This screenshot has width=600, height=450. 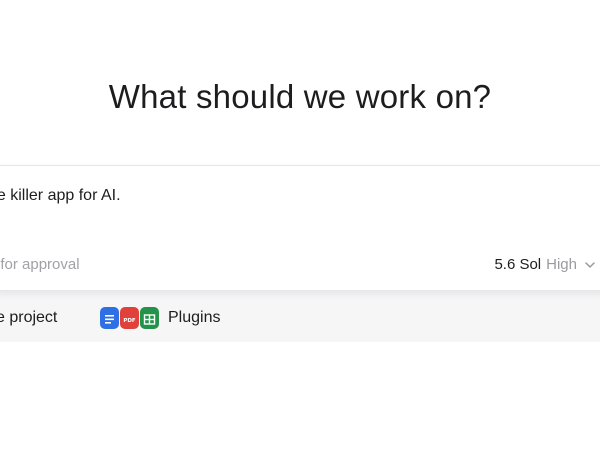 I want to click on effort-level: High, so click(x=561, y=264).